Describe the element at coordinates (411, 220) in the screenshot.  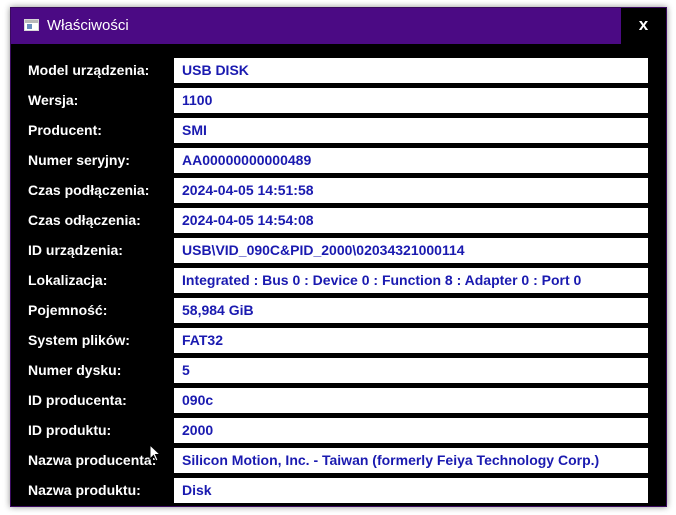
I see `property-value-field: 2024-04-05 14:54:08` at that location.